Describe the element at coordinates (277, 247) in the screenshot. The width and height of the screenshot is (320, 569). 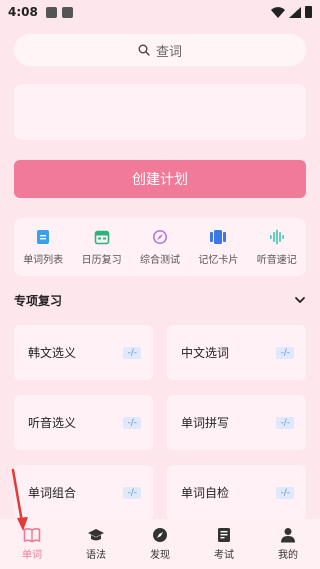
I see `tool-listening-memo: 听音速记` at that location.